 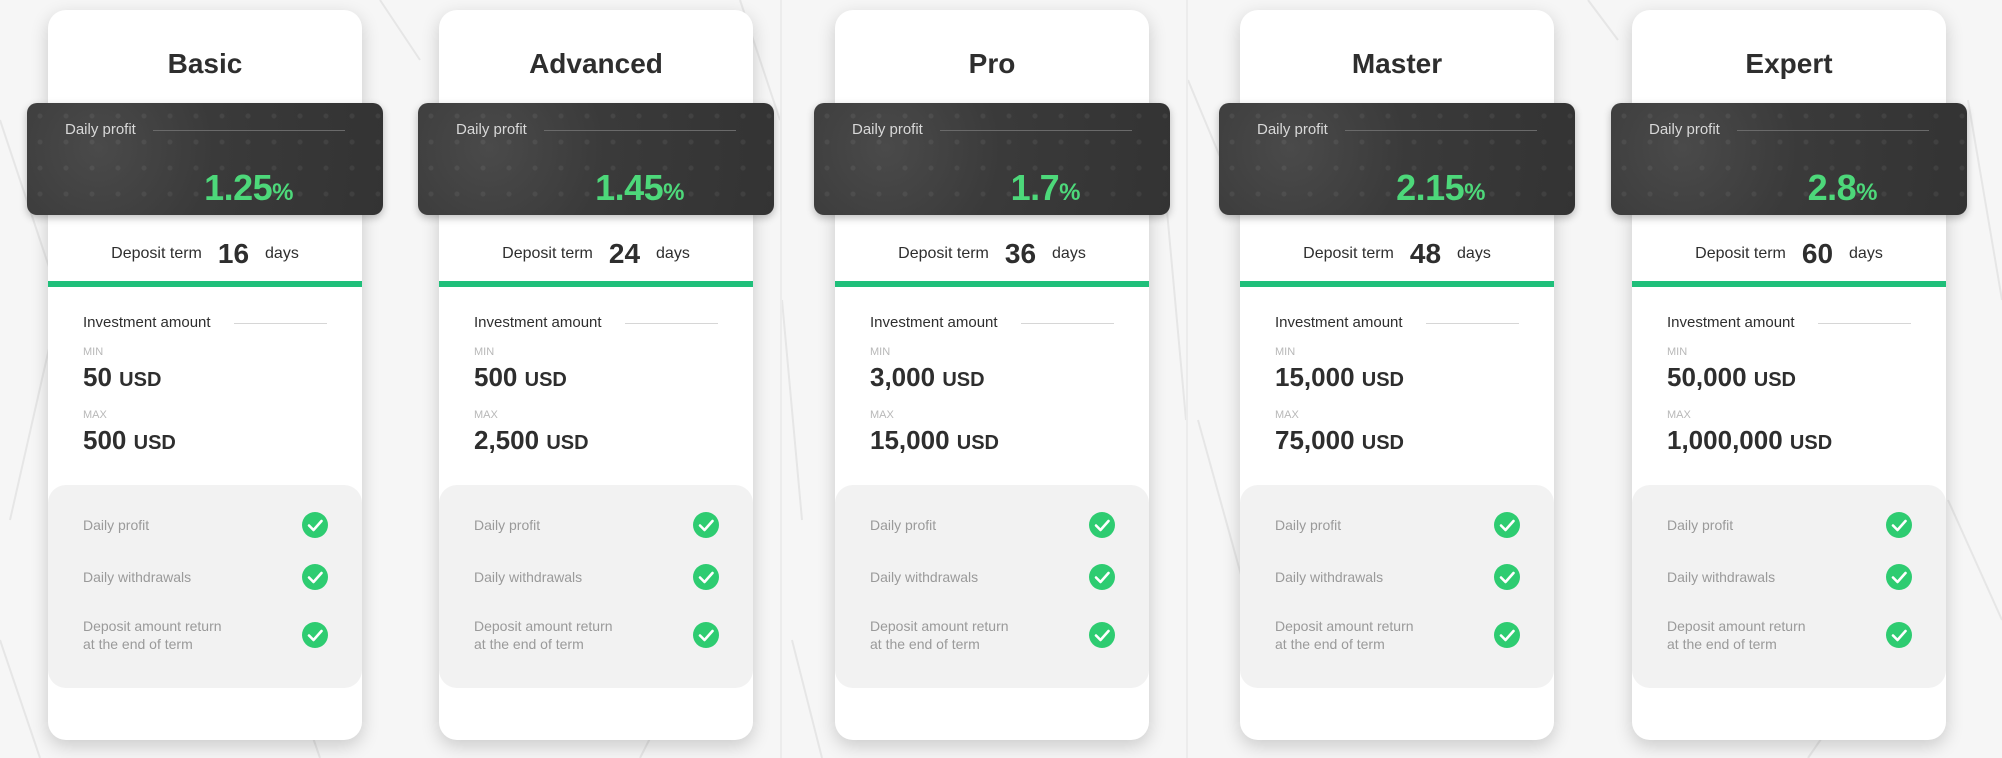 I want to click on deposit-term: Deposit term 36 days, so click(x=992, y=254).